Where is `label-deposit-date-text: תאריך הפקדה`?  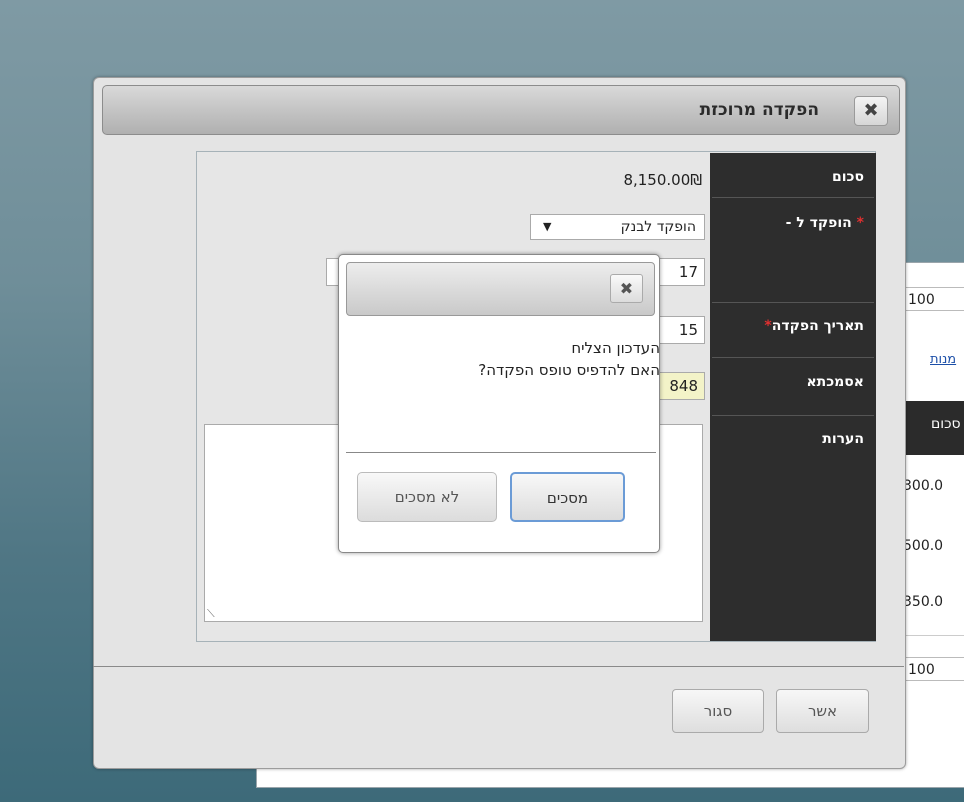
label-deposit-date-text: תאריך הפקדה is located at coordinates (817, 326).